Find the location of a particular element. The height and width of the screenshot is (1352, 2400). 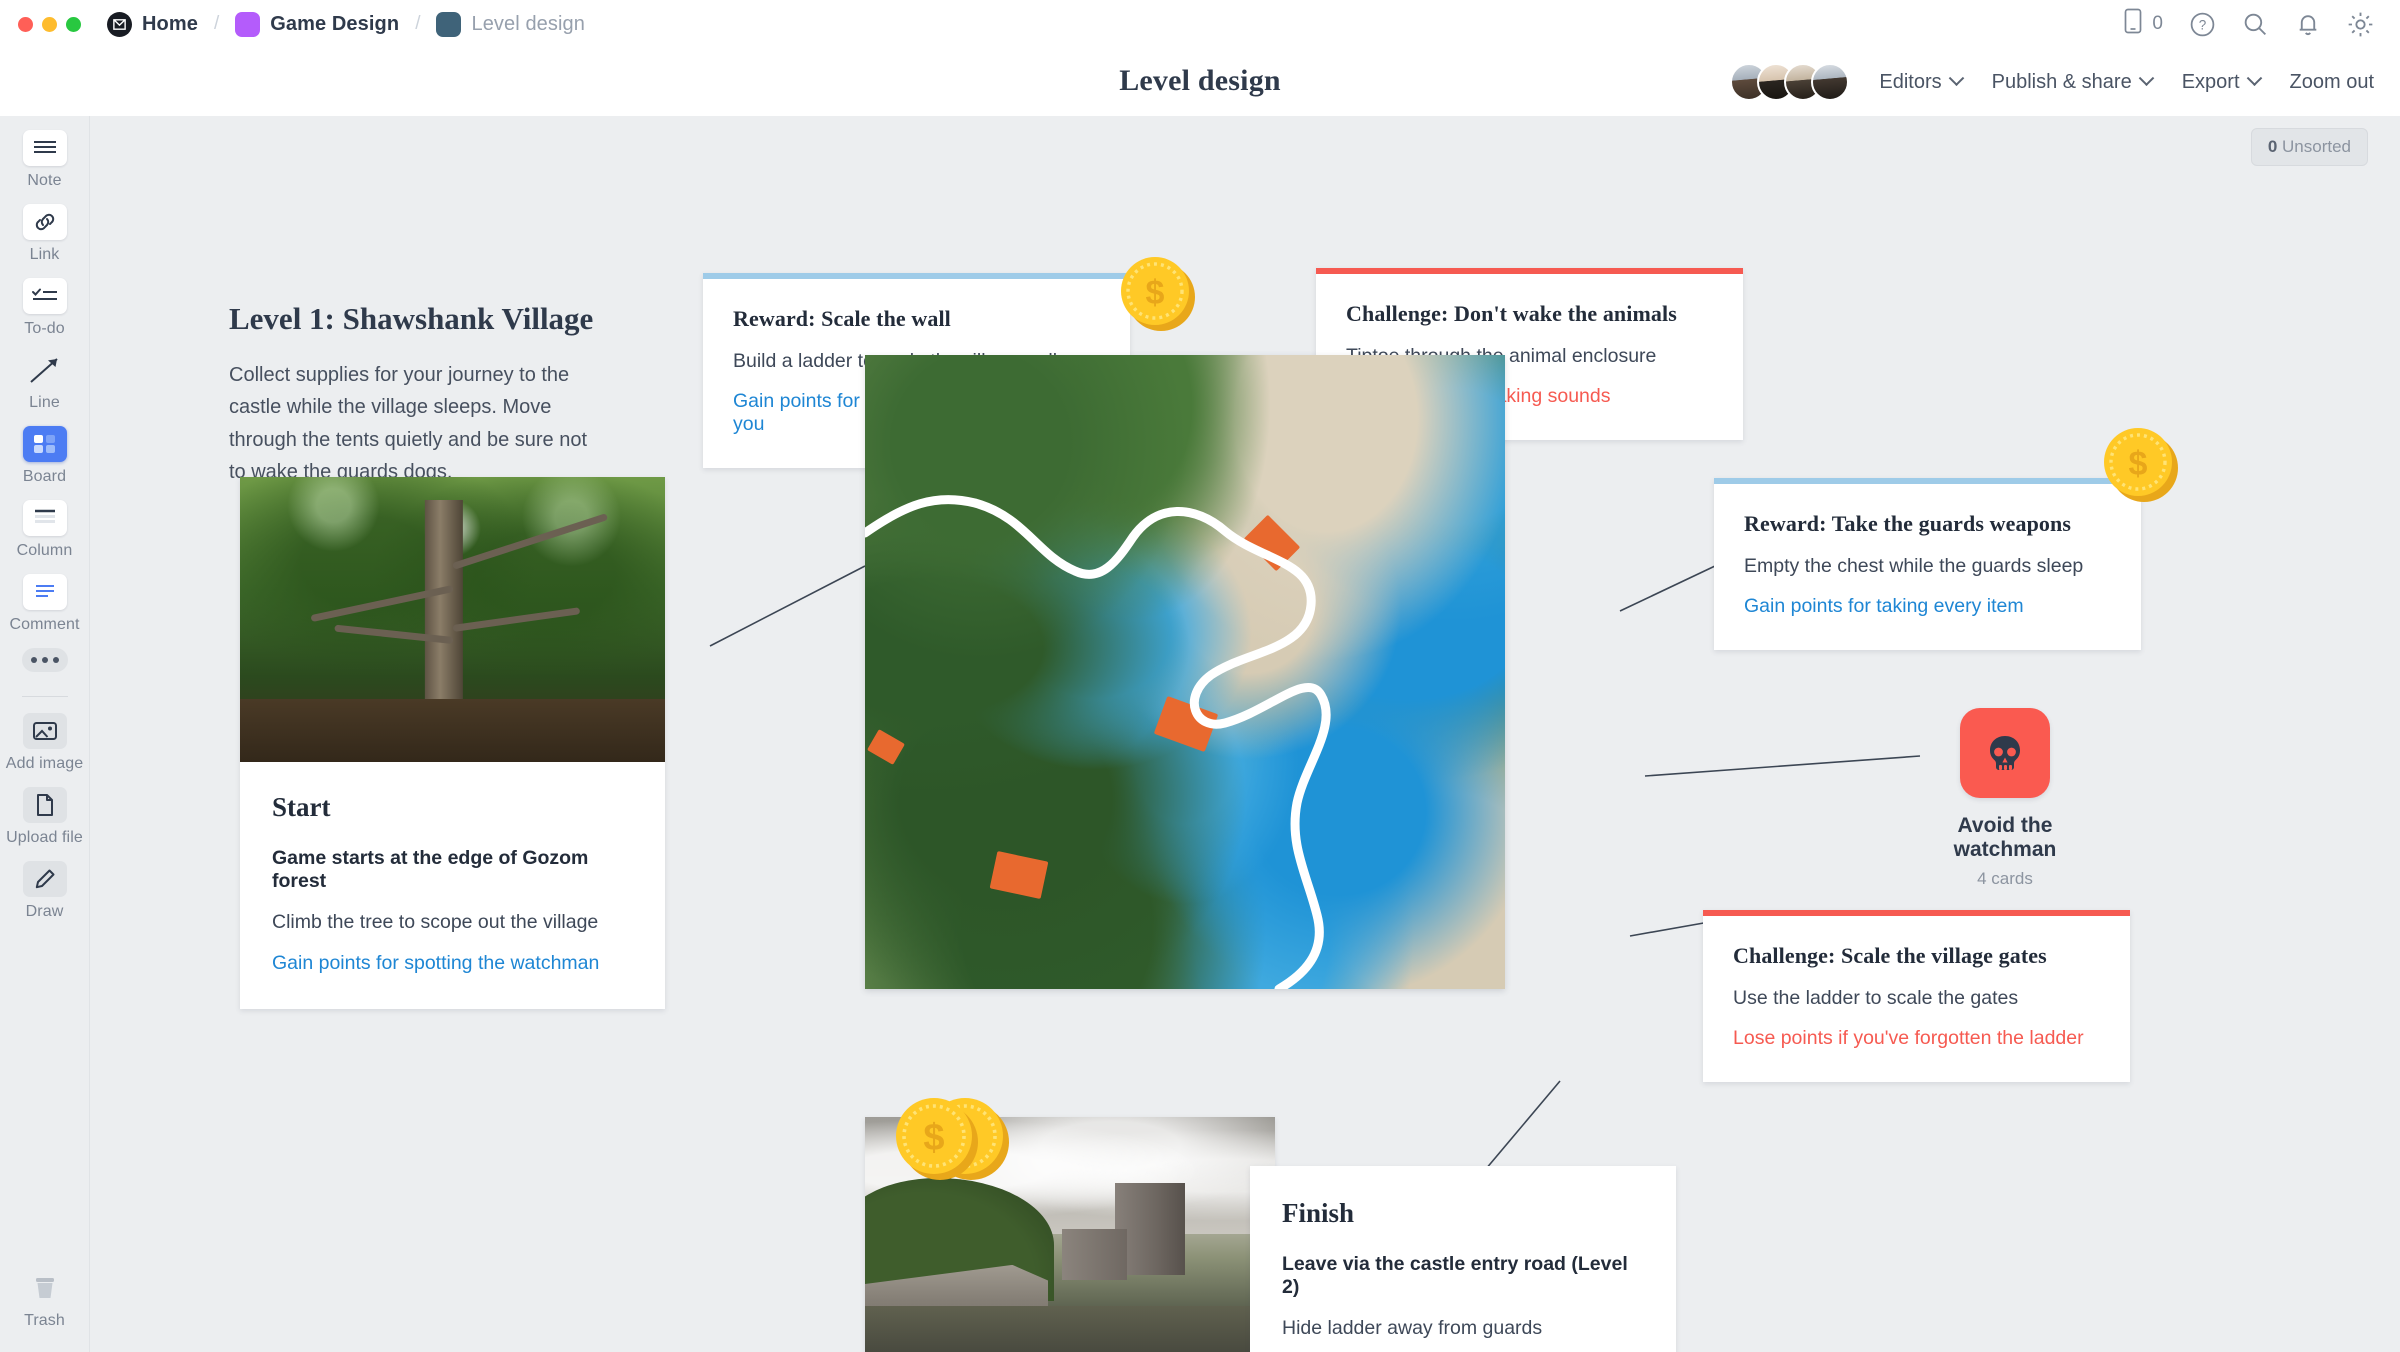

mobile-count: 0 is located at coordinates (2157, 23).